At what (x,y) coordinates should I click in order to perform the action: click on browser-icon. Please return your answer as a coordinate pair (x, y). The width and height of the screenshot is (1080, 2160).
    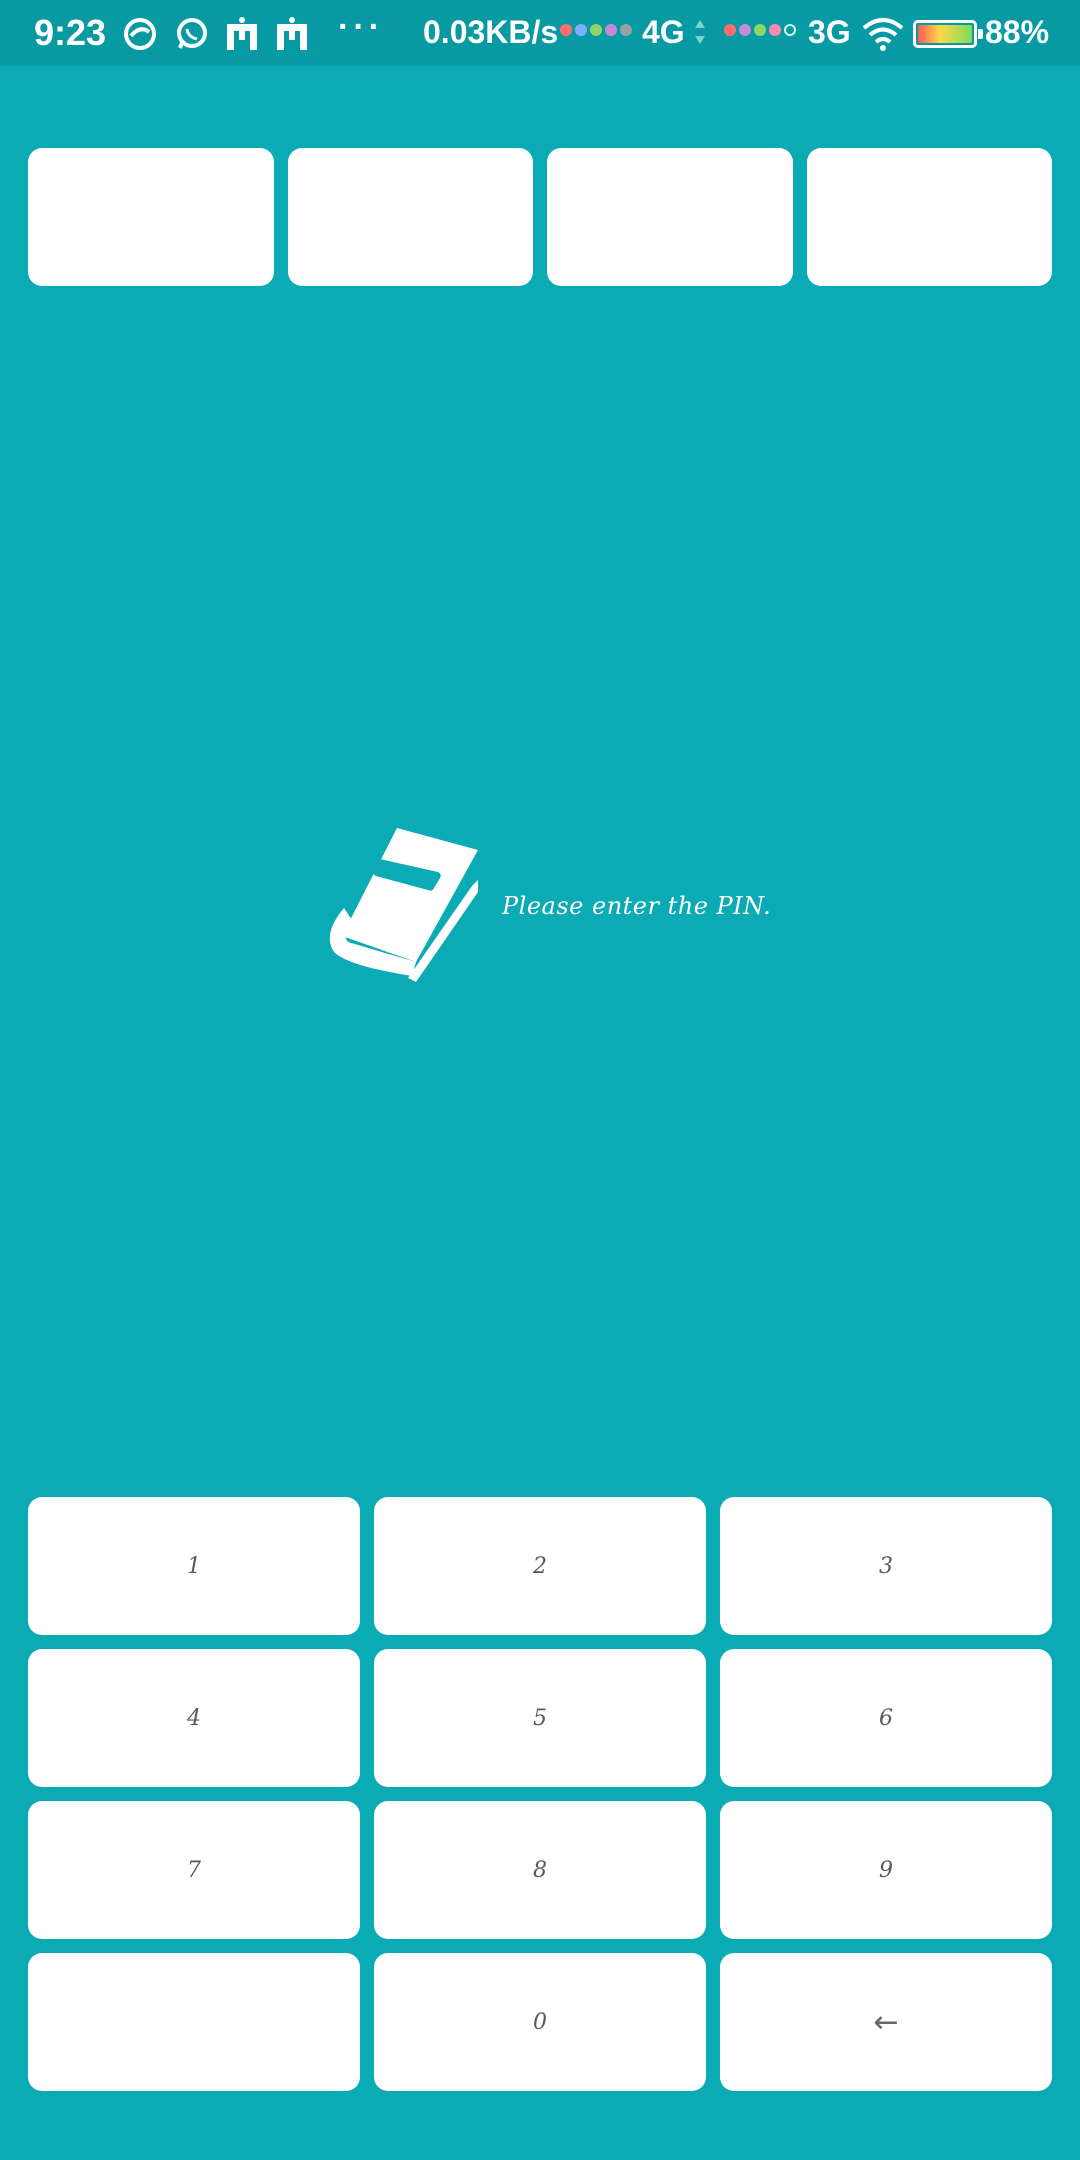
    Looking at the image, I should click on (140, 34).